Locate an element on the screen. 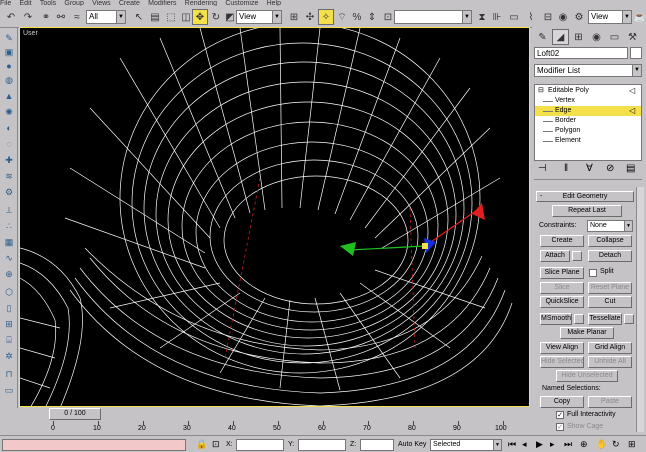 Image resolution: width=646 pixels, height=452 pixels. modify-tab-icon: ◢ is located at coordinates (560, 37).